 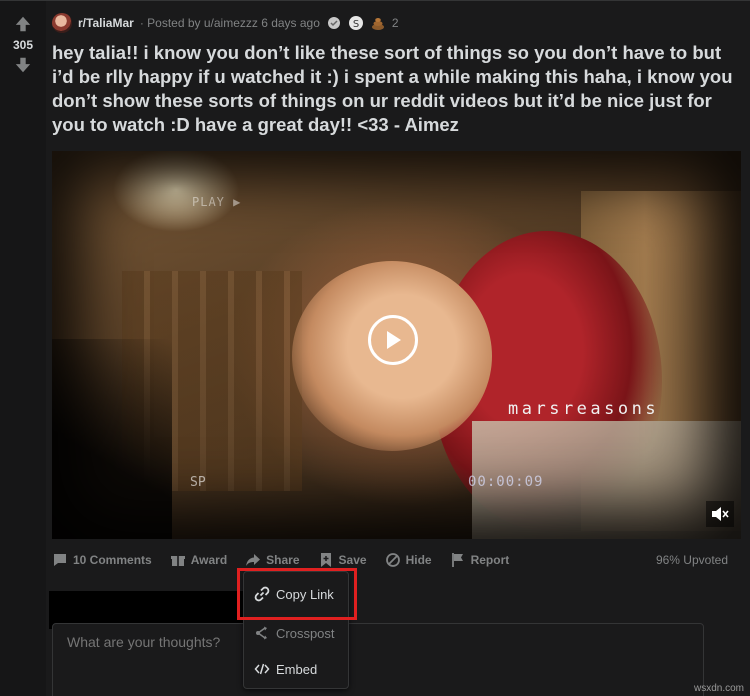 What do you see at coordinates (377, 24) in the screenshot?
I see `award-poop-icon` at bounding box center [377, 24].